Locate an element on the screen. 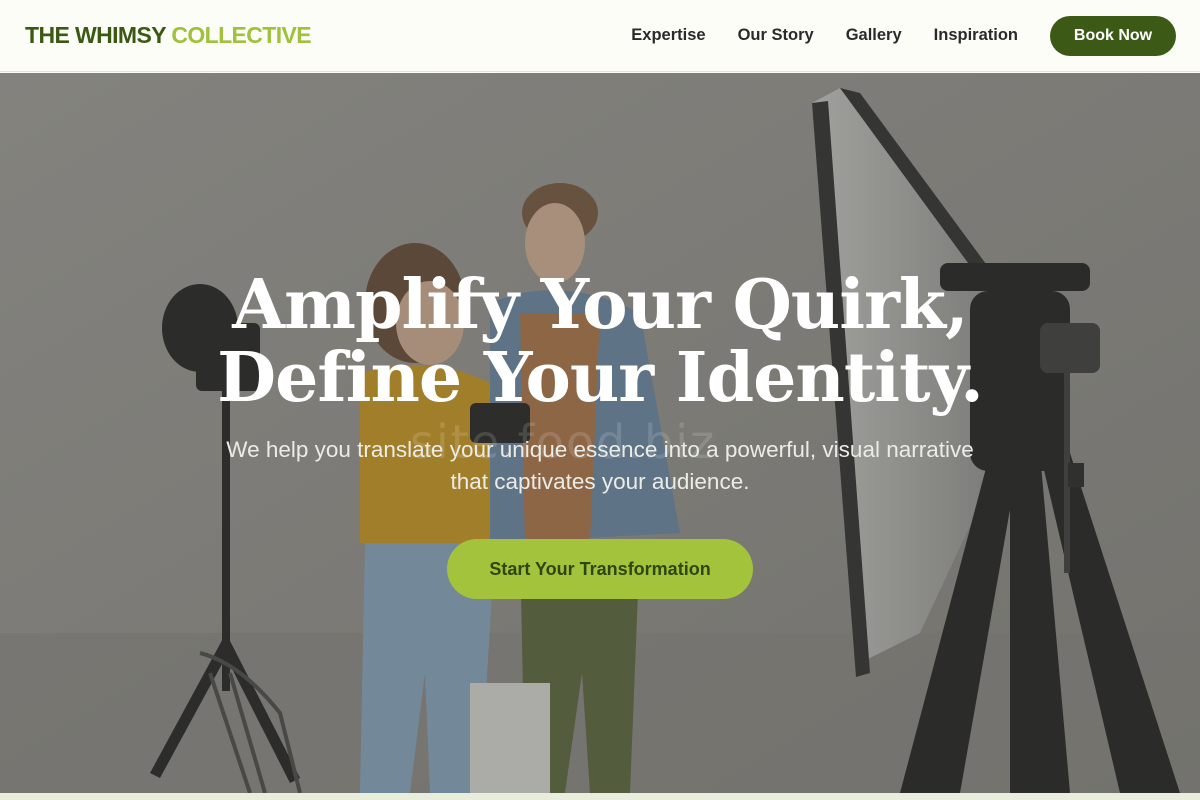 The image size is (1200, 800). nav-link-inspiration: Inspiration is located at coordinates (976, 35).